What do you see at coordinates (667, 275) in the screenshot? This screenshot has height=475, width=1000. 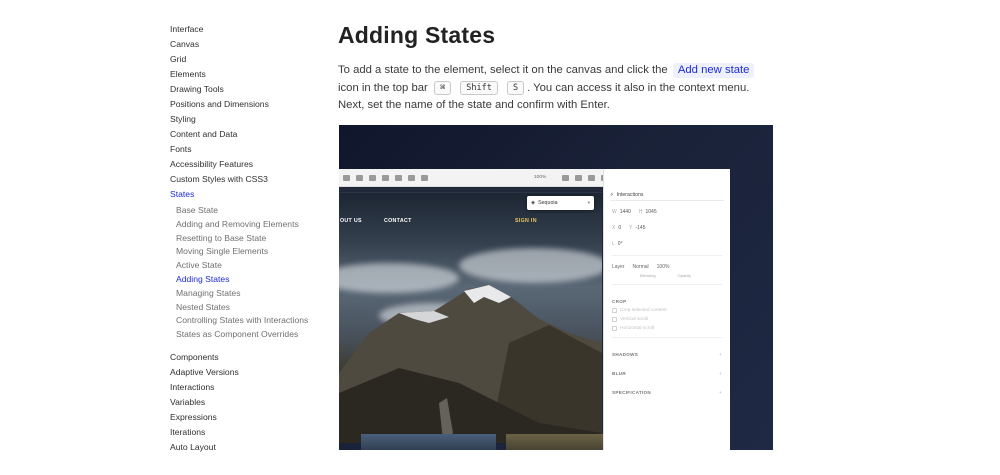 I see `panel-layer-captions: Blending Opacity` at bounding box center [667, 275].